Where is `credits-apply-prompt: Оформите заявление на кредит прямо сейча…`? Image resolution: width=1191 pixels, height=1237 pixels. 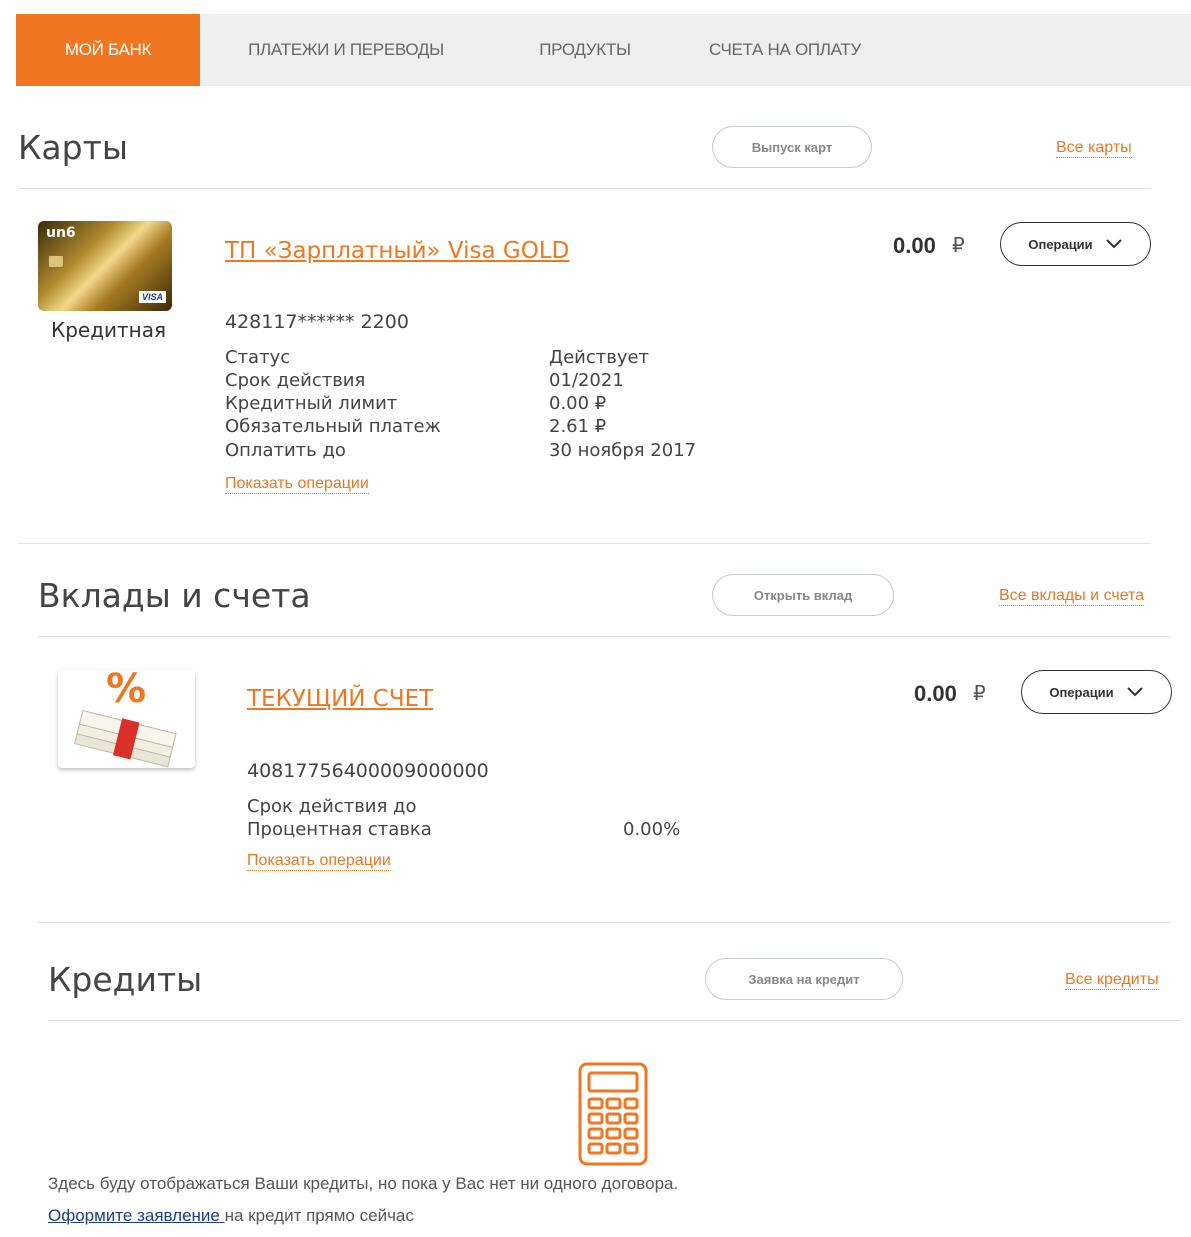 credits-apply-prompt: Оформите заявление на кредит прямо сейча… is located at coordinates (231, 1216).